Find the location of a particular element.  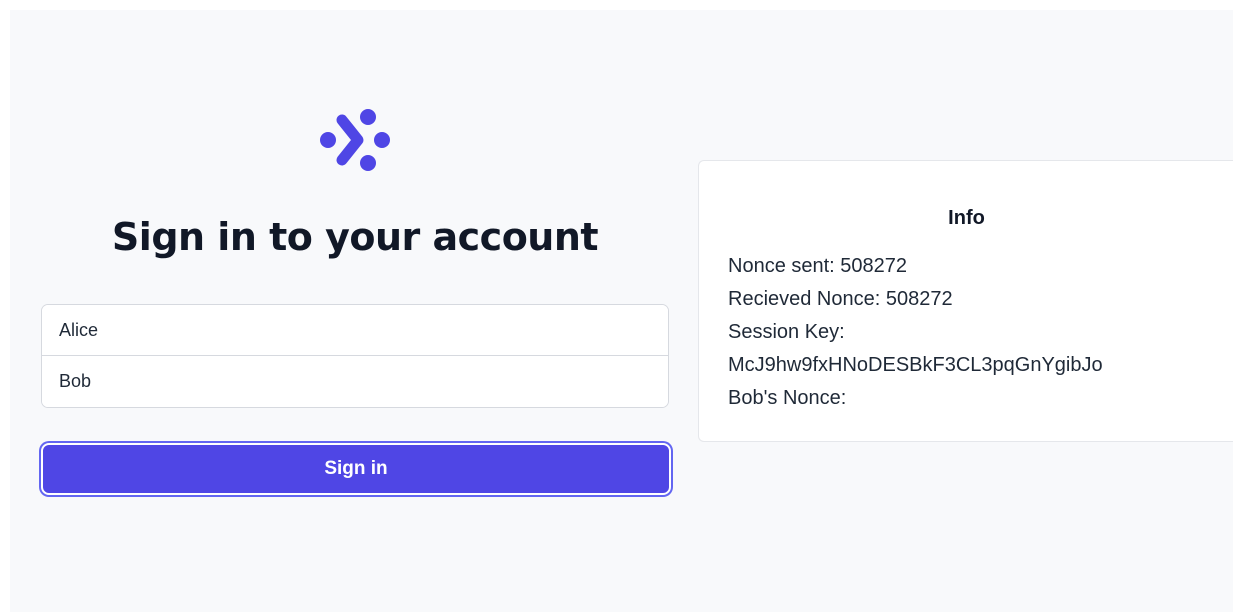

page-title: Sign in to your account is located at coordinates (355, 237).